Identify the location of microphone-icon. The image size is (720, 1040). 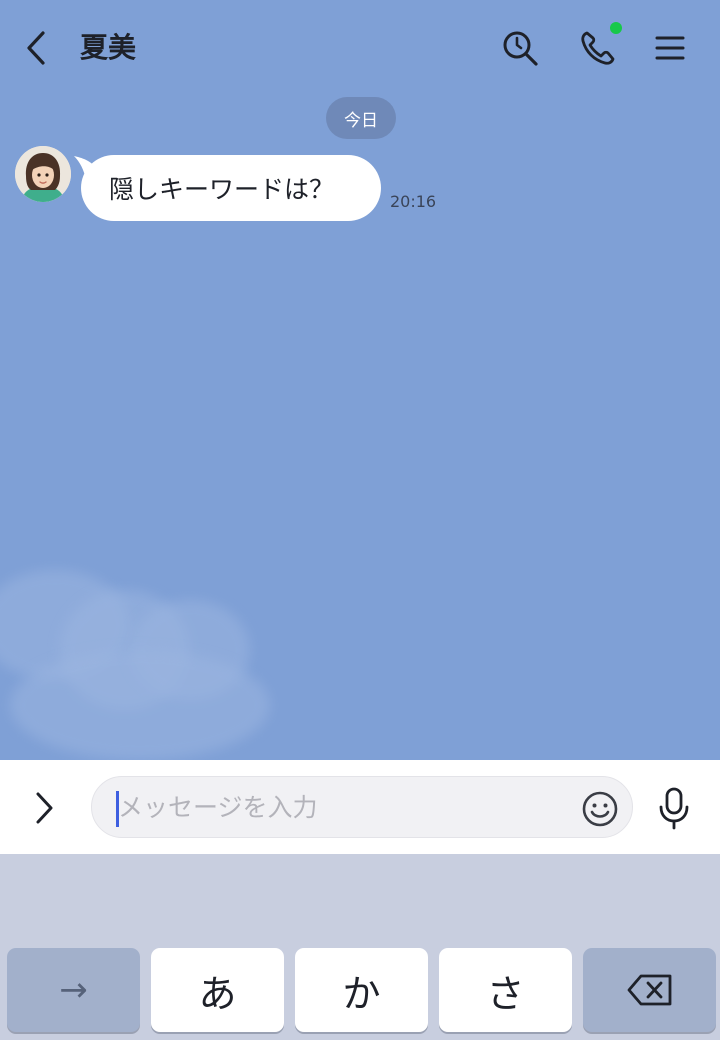
(674, 808).